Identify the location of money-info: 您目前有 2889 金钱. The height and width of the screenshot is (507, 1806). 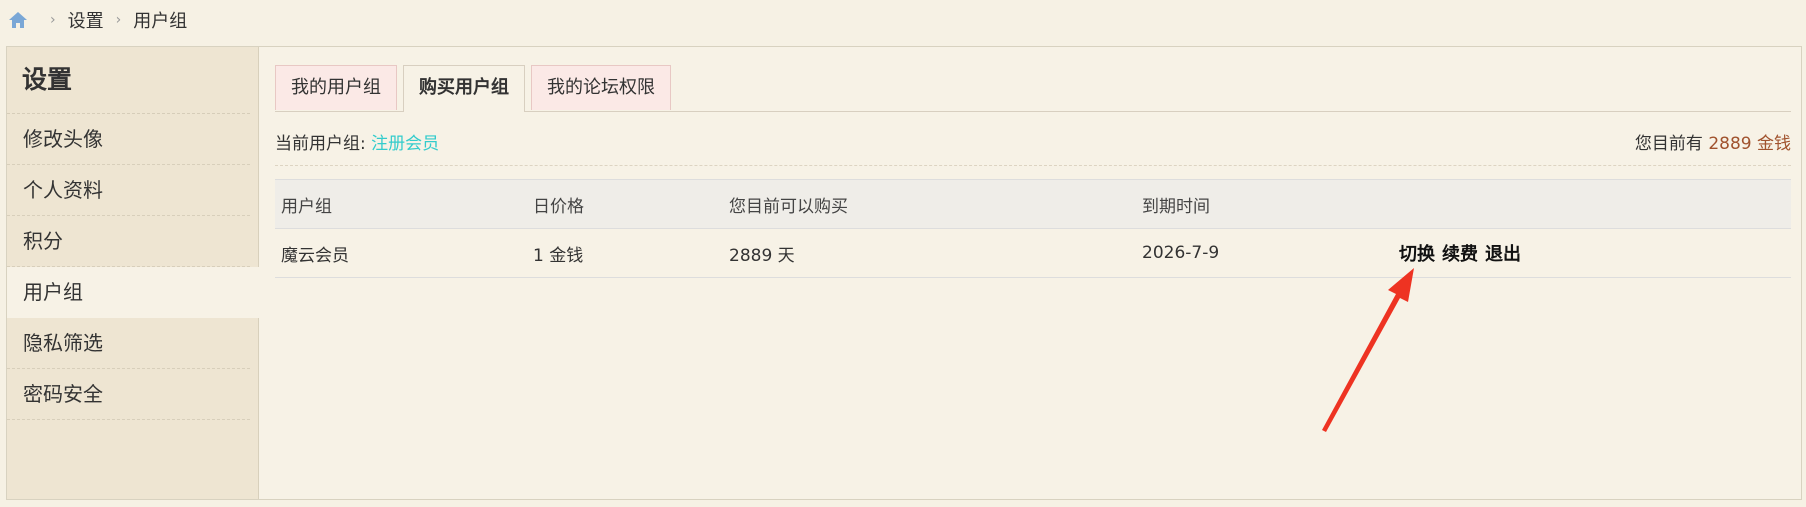
(1713, 141).